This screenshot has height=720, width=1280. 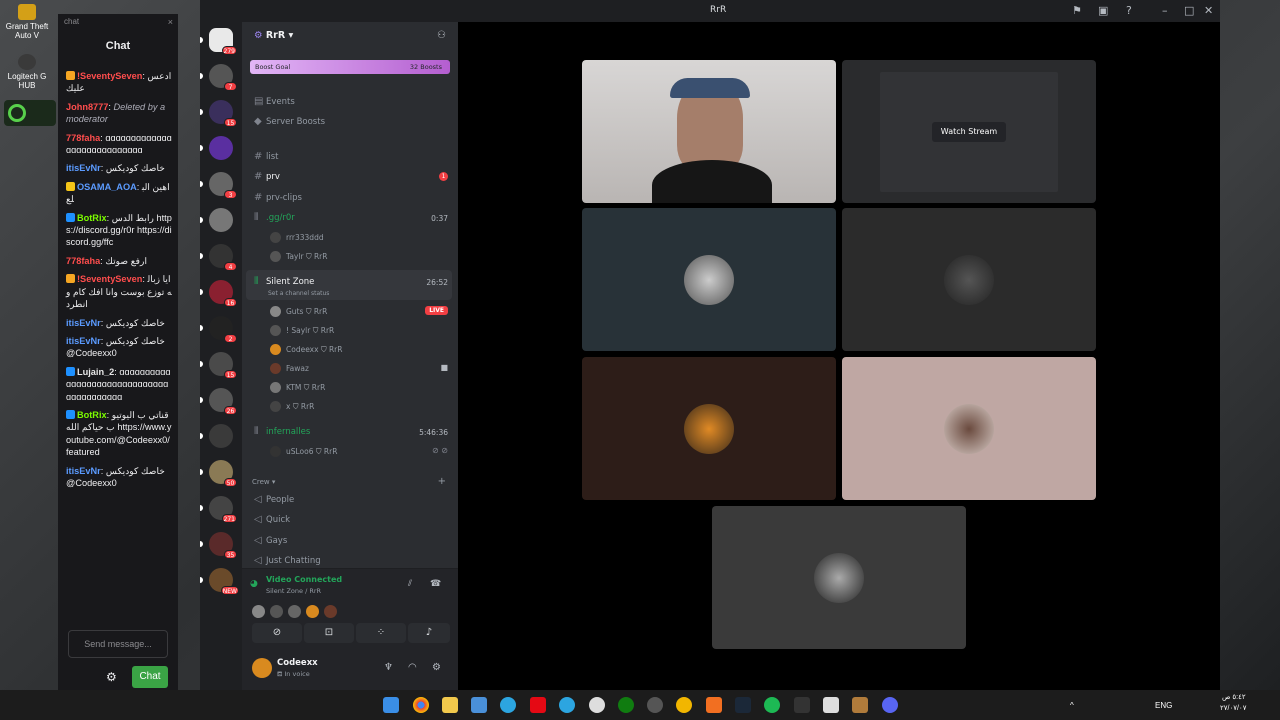 I want to click on voice-user: Fawaz, so click(x=289, y=368).